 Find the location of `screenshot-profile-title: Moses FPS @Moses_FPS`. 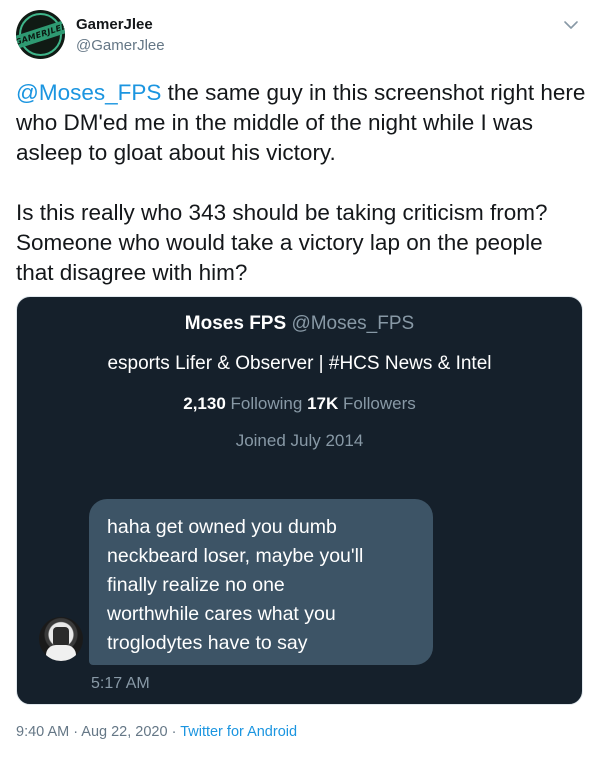

screenshot-profile-title: Moses FPS @Moses_FPS is located at coordinates (299, 324).